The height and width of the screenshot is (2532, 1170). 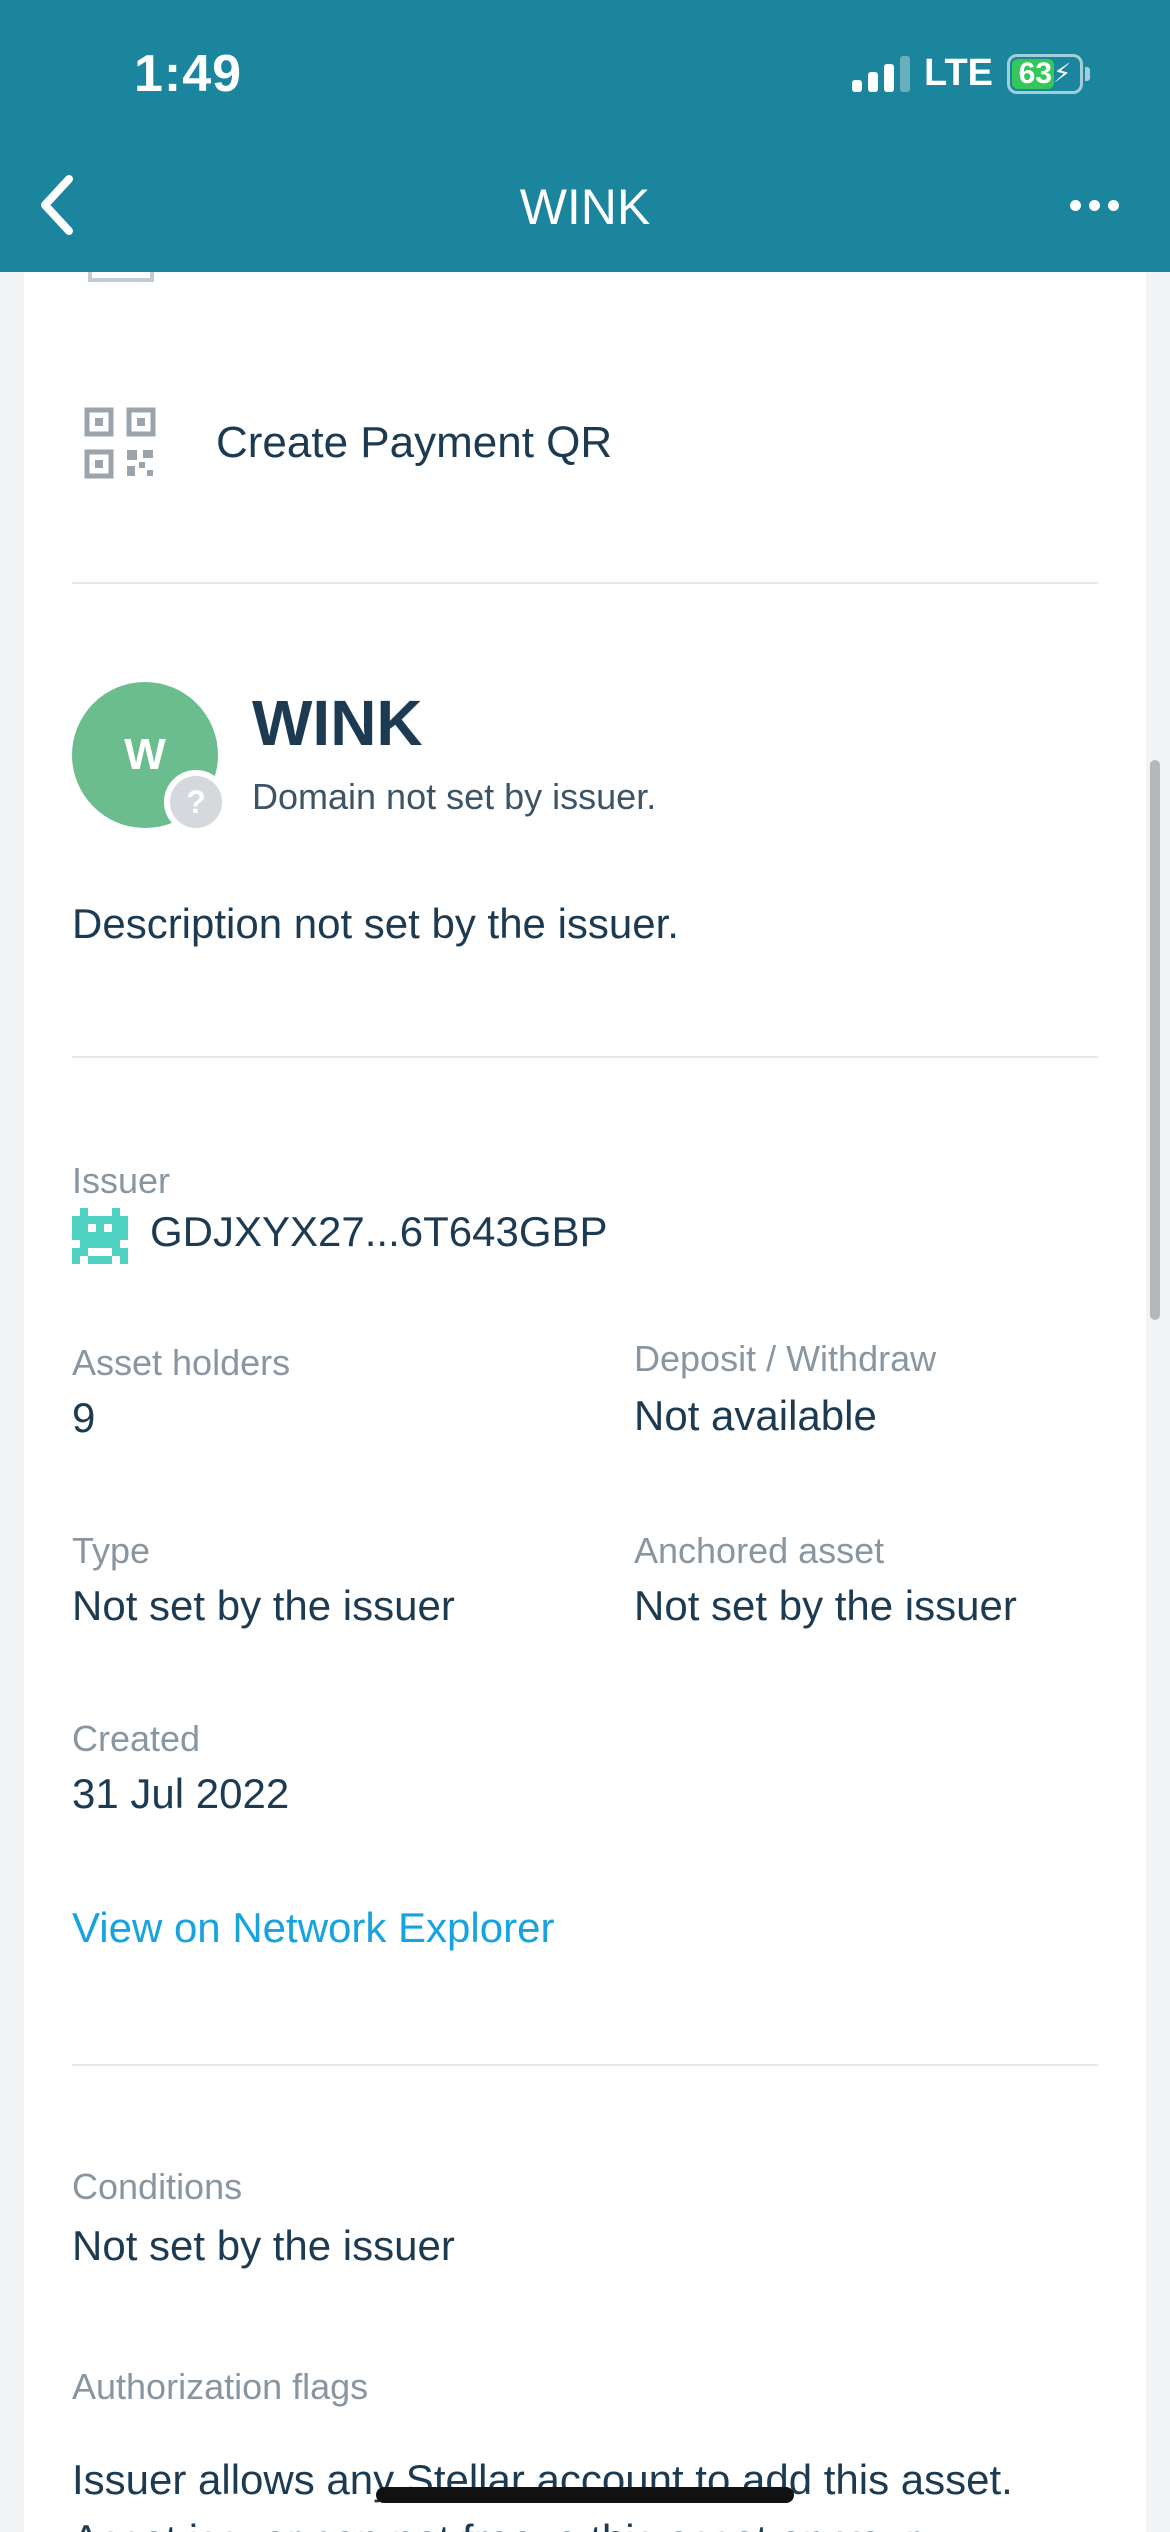 I want to click on scrollbar, so click(x=1155, y=1040).